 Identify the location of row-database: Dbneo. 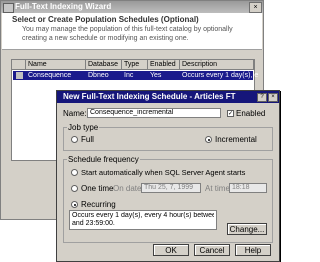
(98, 75).